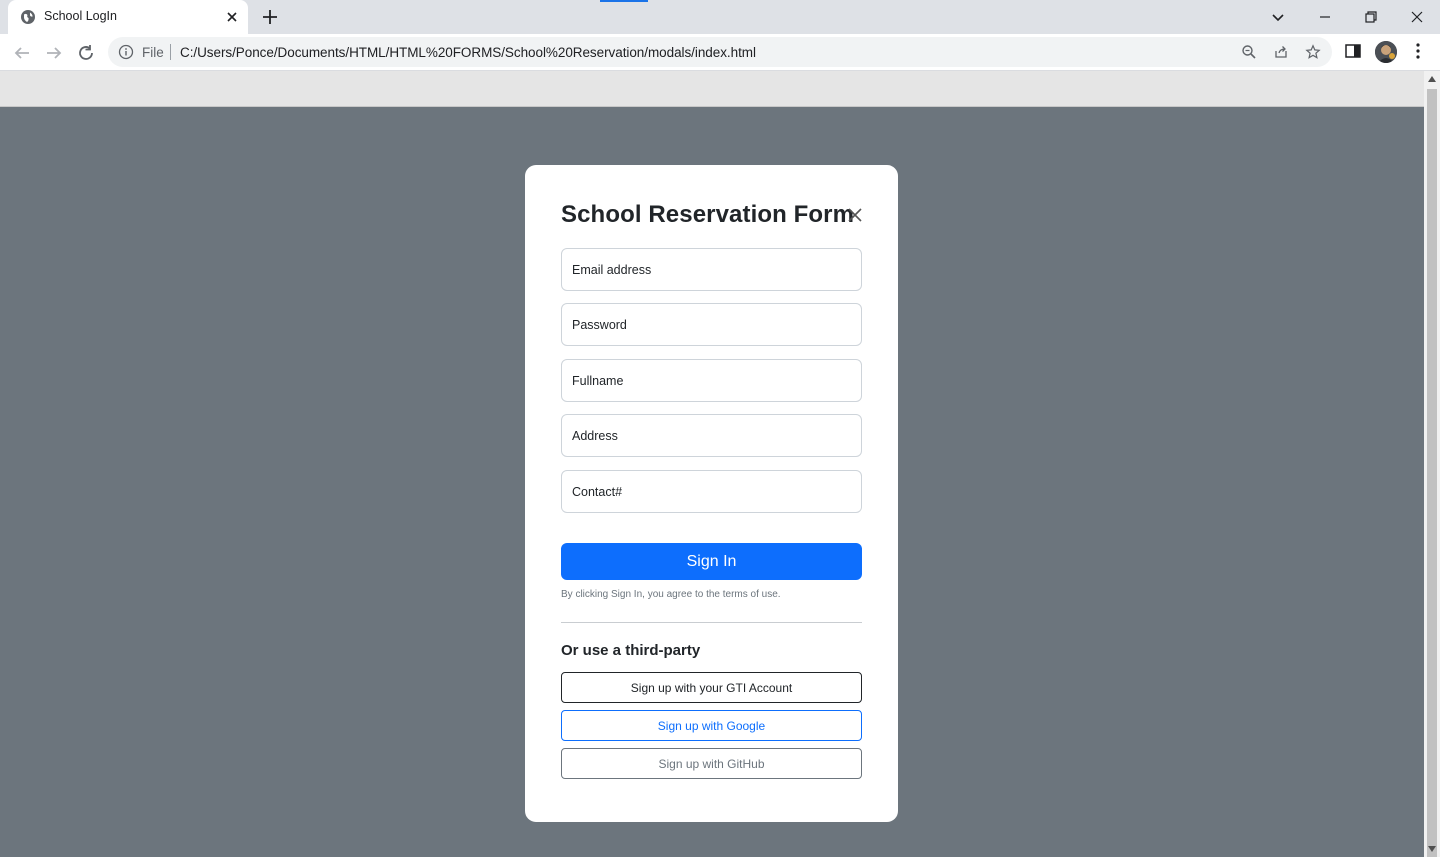 Image resolution: width=1440 pixels, height=857 pixels. What do you see at coordinates (1371, 17) in the screenshot?
I see `restore-icon` at bounding box center [1371, 17].